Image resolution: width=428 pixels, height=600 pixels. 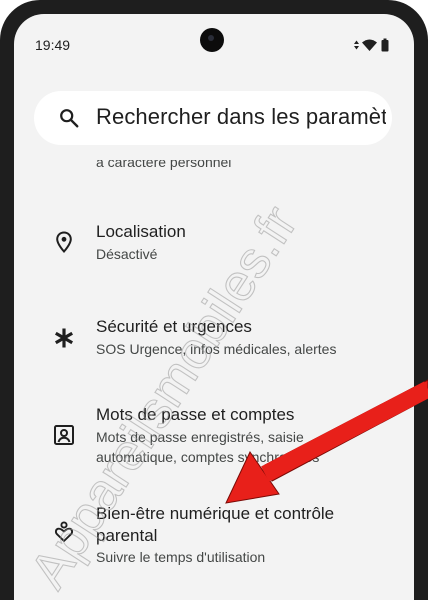 I want to click on item-title: Sécurité et urgences, so click(x=174, y=326).